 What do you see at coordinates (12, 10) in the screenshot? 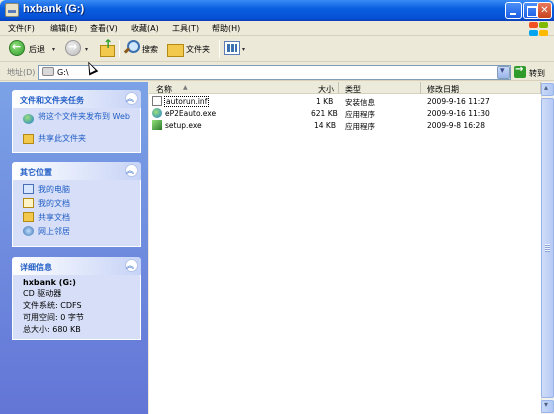
I see `drive-icon` at bounding box center [12, 10].